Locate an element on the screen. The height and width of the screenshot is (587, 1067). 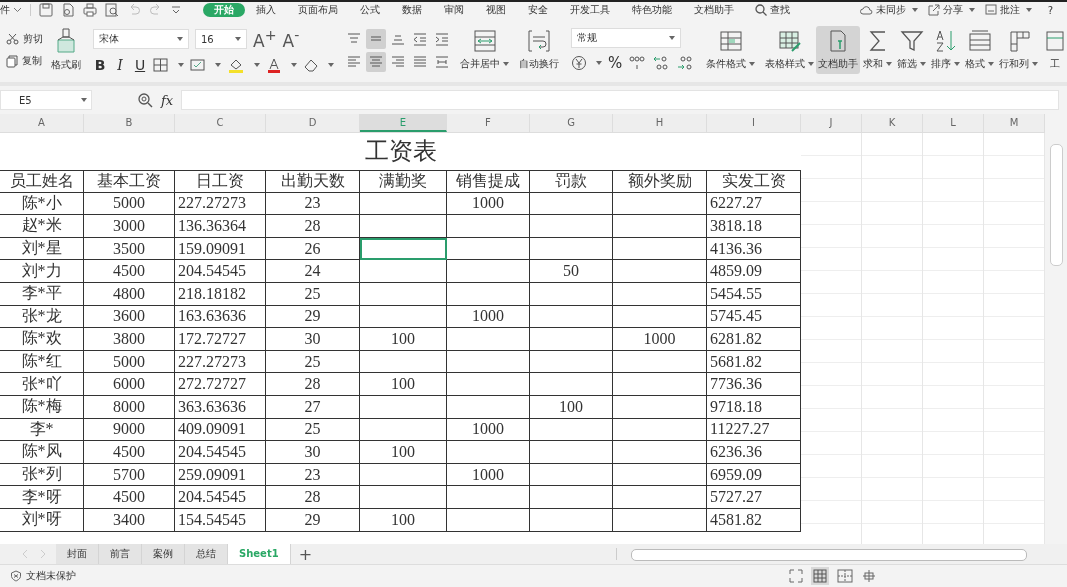
column-header: C is located at coordinates (220, 123).